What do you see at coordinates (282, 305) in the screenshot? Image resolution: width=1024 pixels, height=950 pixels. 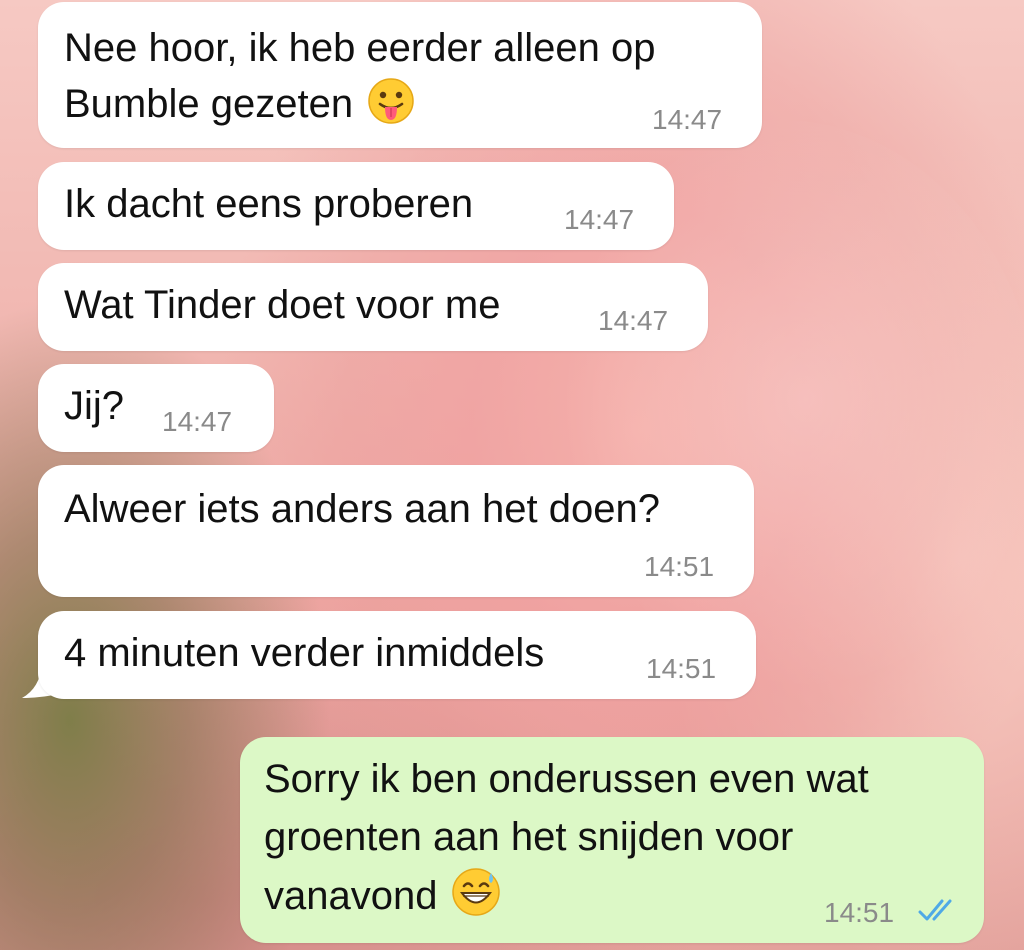 I see `message-text: Wat Tinder doet voor me` at bounding box center [282, 305].